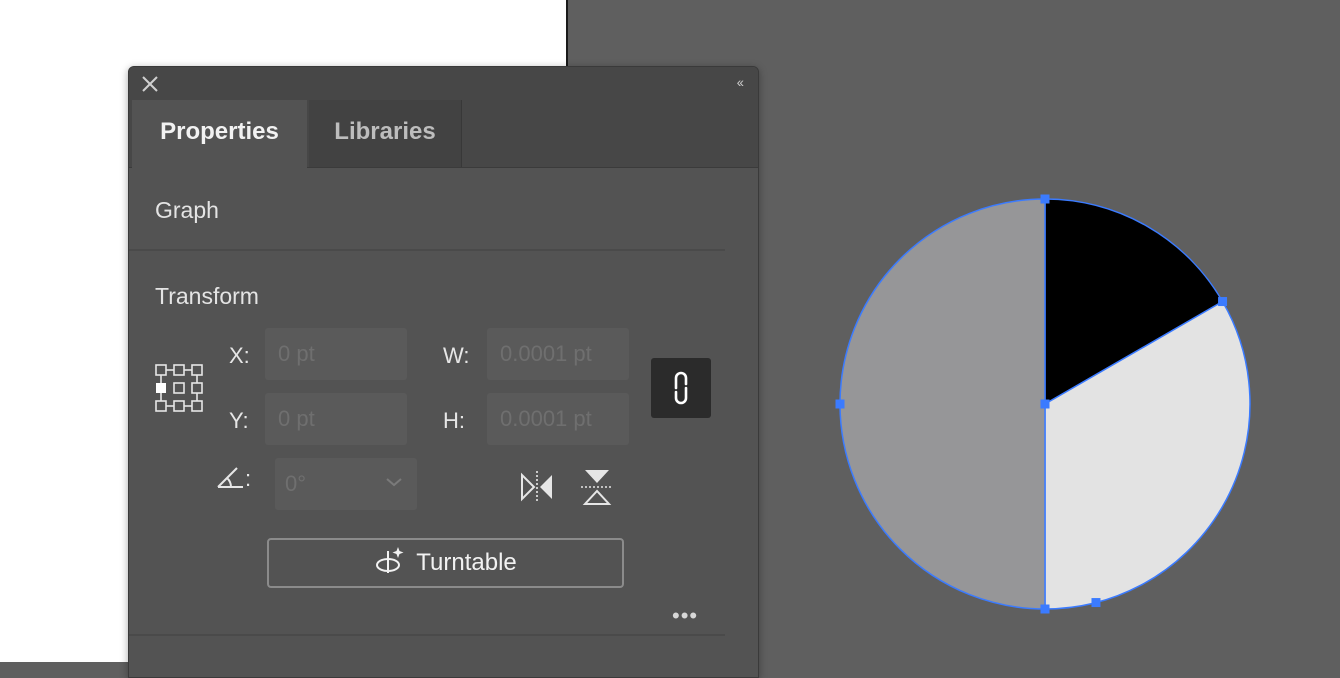 The width and height of the screenshot is (1340, 678). I want to click on tab-properties: Properties, so click(219, 134).